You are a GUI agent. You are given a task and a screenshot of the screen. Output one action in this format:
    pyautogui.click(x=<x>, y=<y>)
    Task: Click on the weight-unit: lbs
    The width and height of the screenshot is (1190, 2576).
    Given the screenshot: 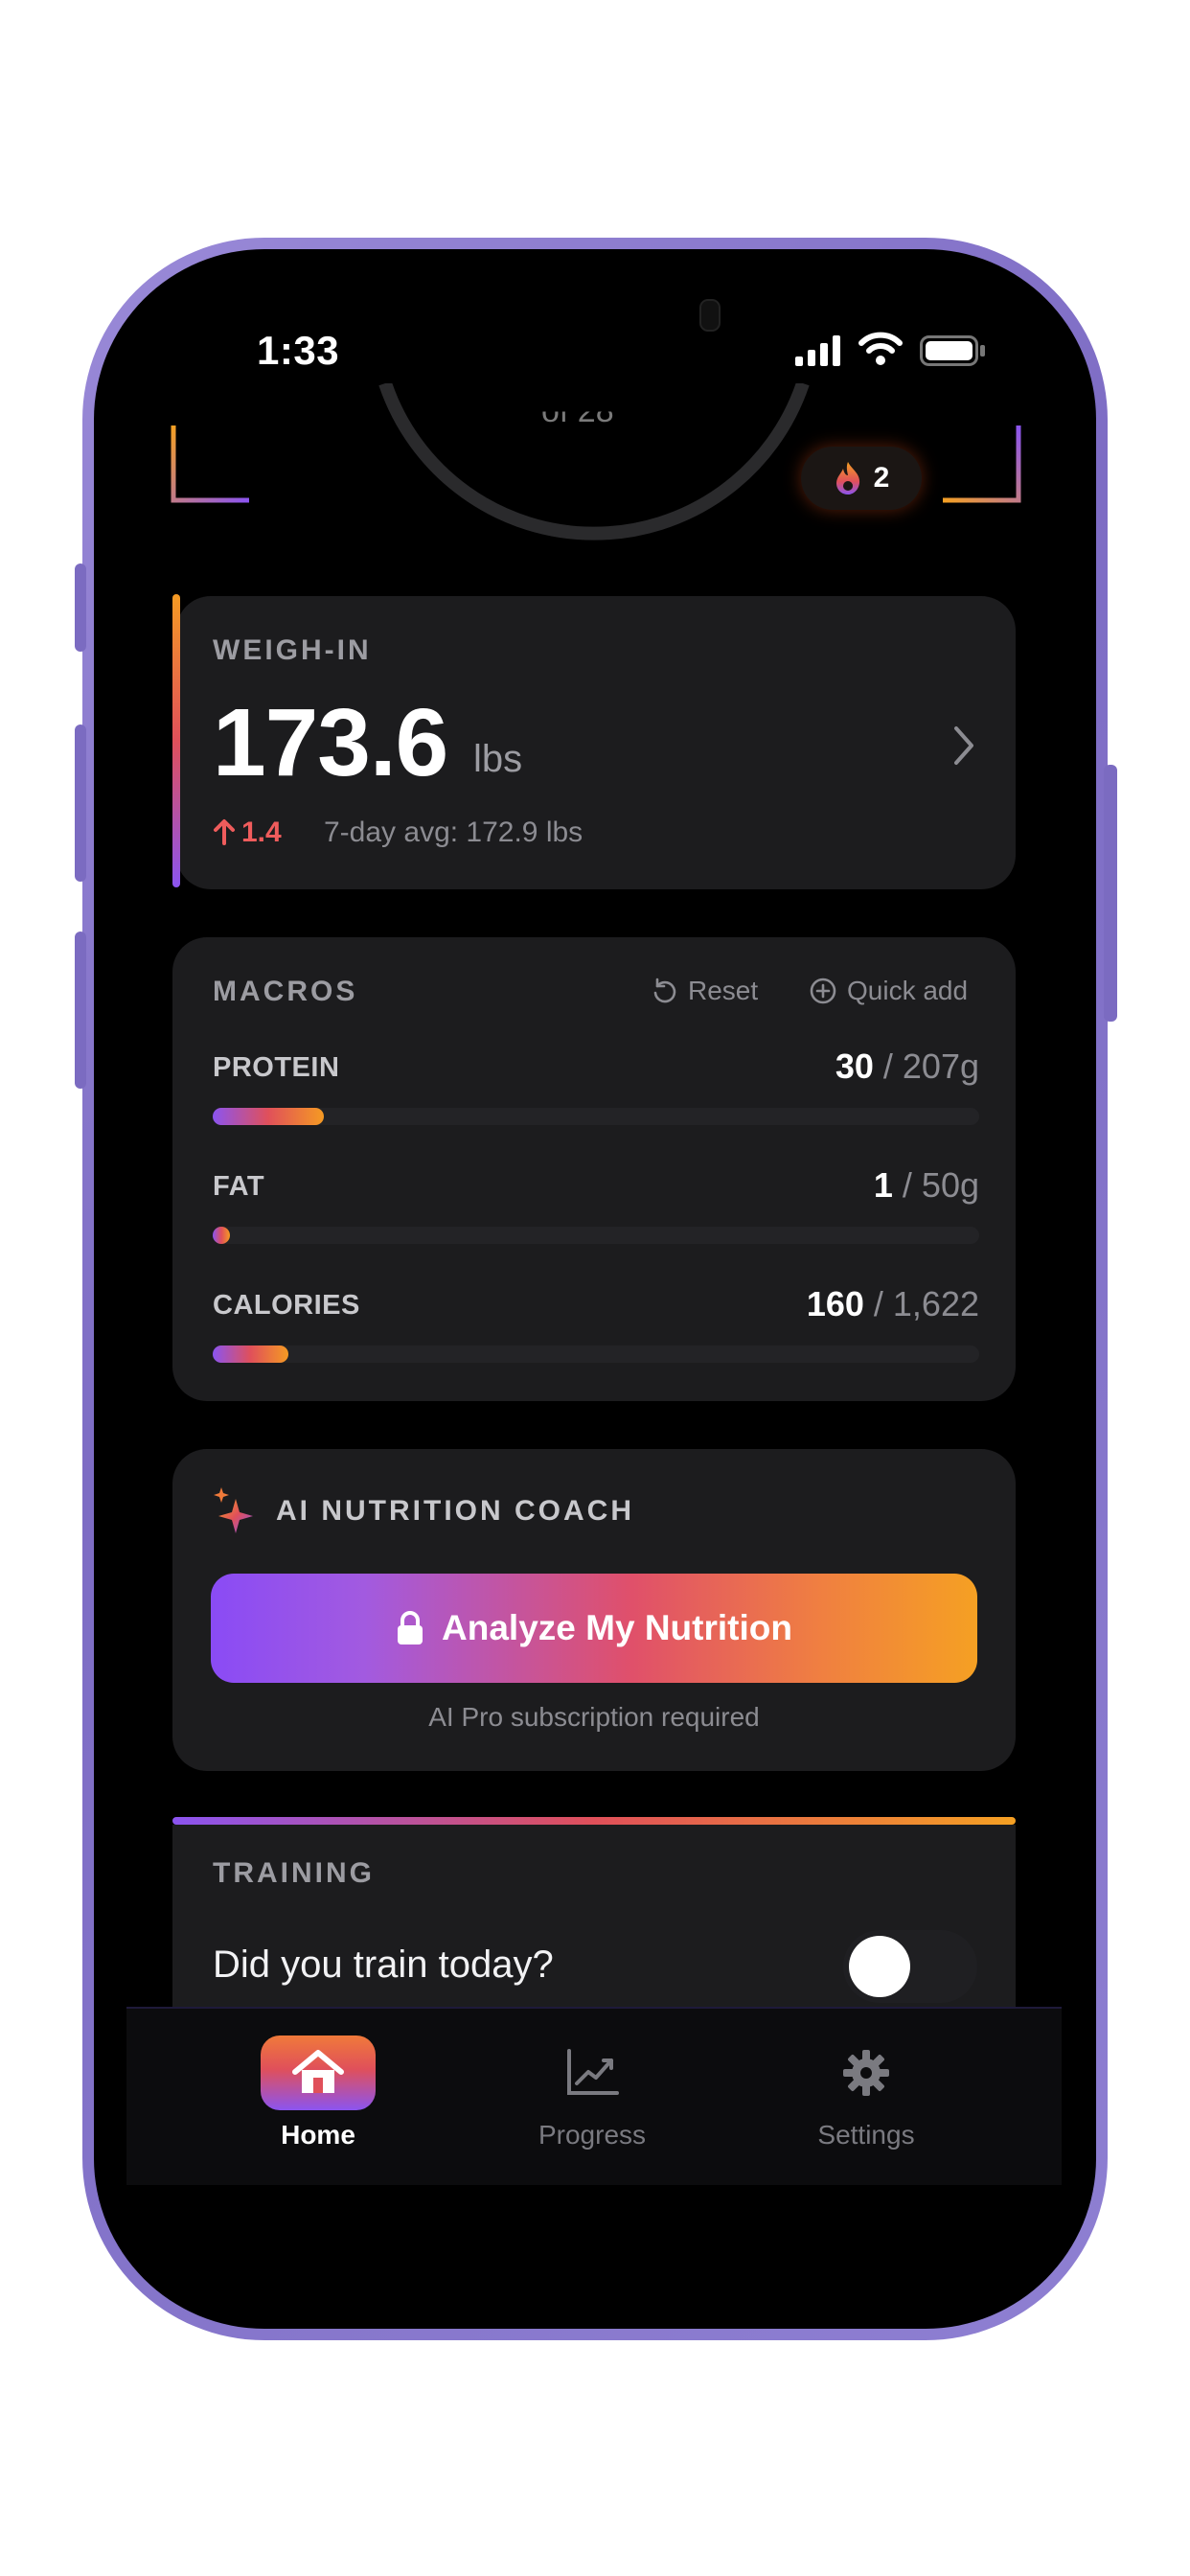 What is the action you would take?
    pyautogui.click(x=498, y=759)
    